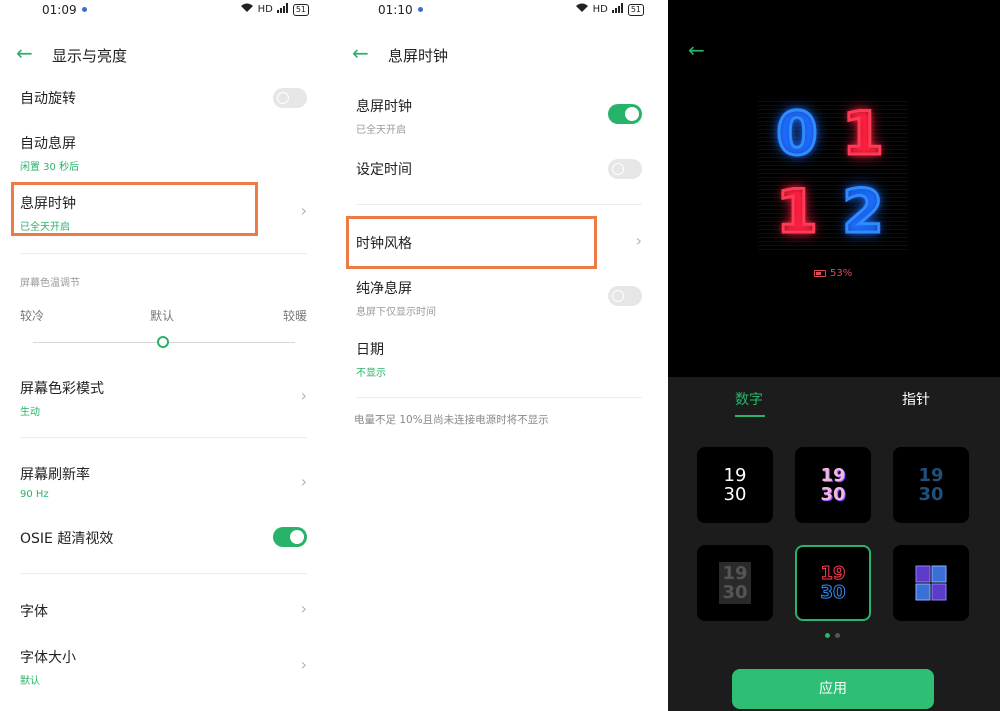  What do you see at coordinates (418, 56) in the screenshot?
I see `page-title: 息屏时钟` at bounding box center [418, 56].